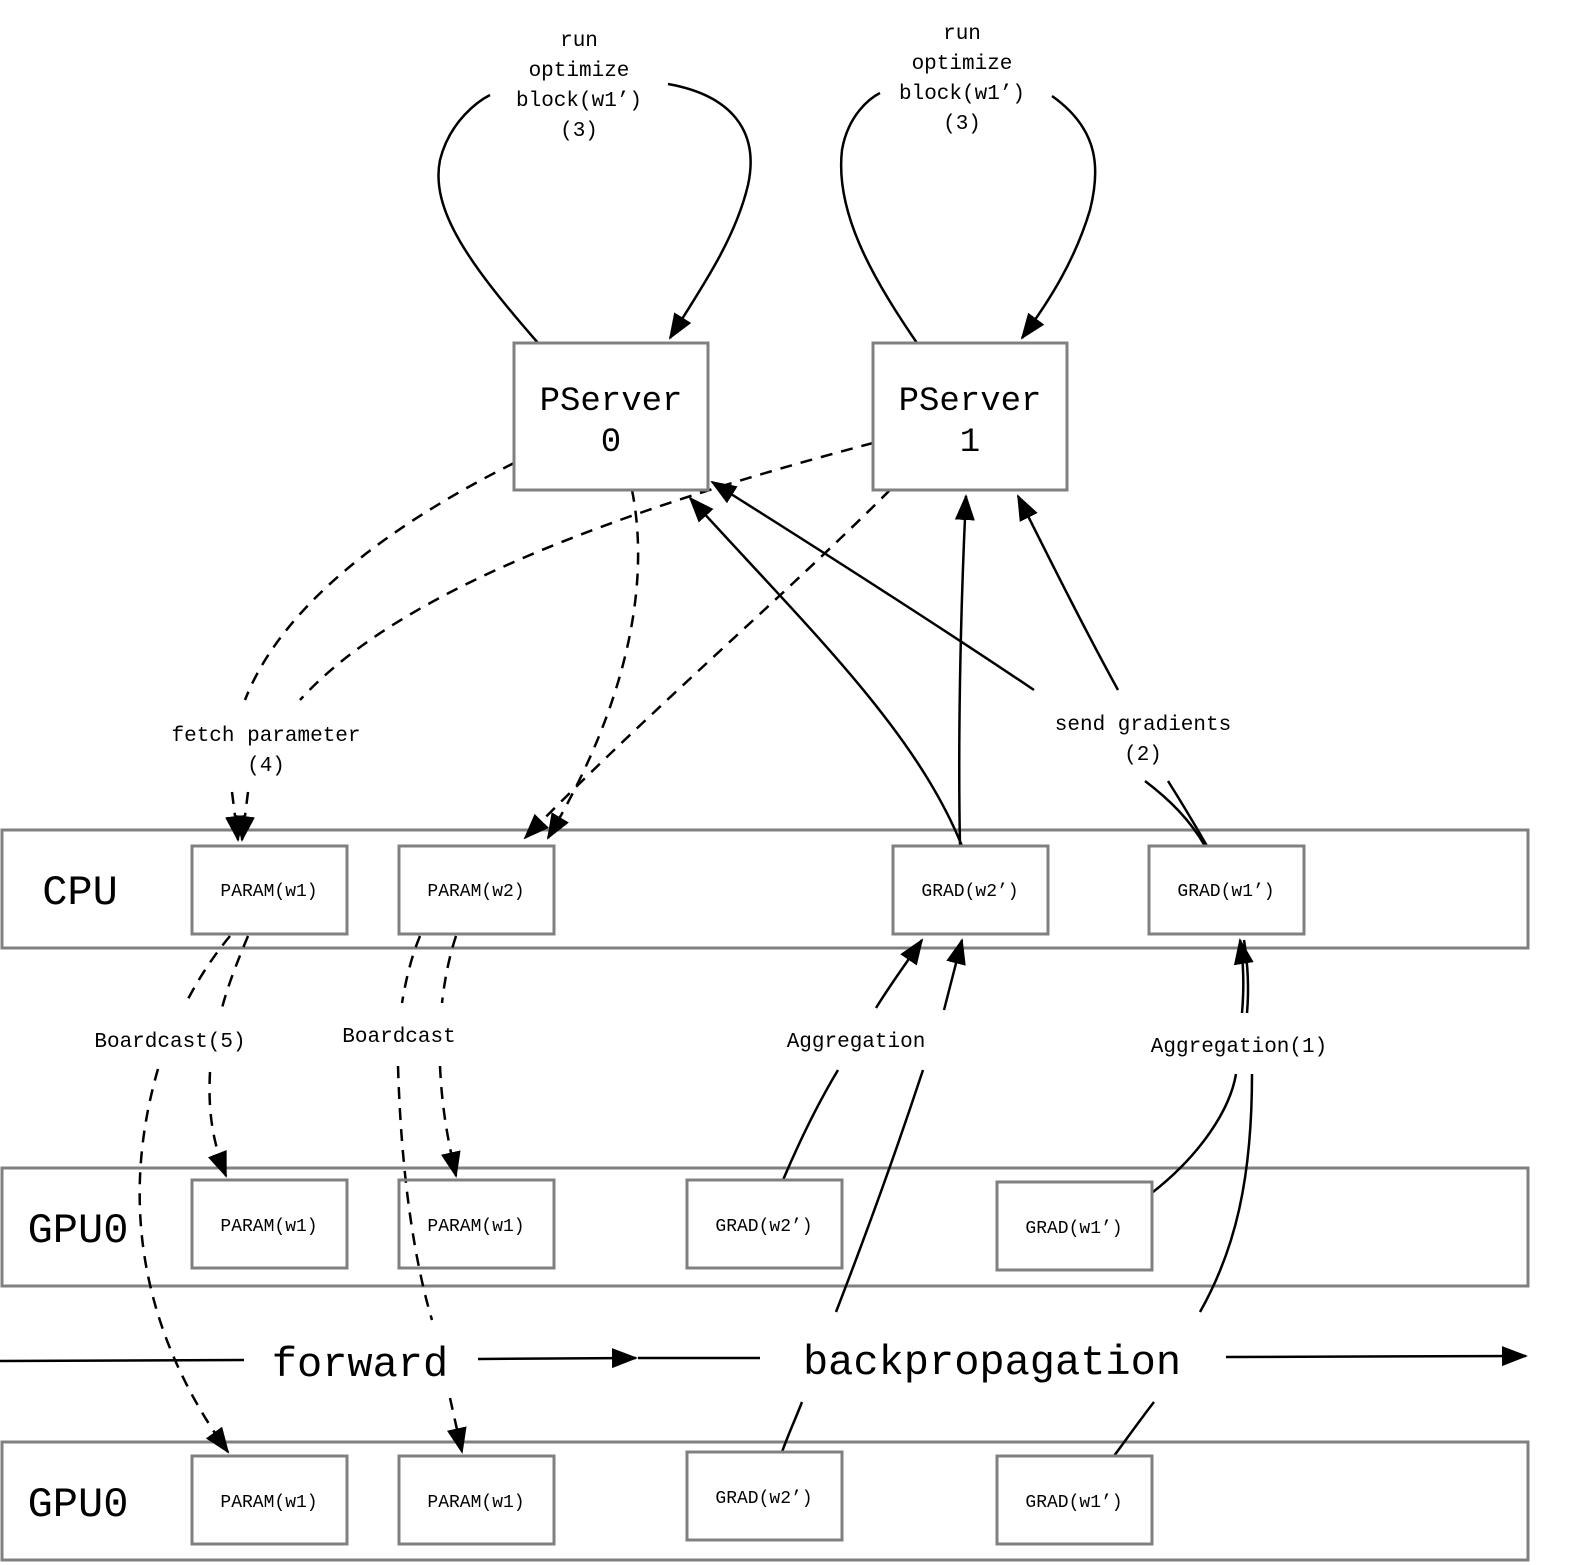  Describe the element at coordinates (78, 1231) in the screenshot. I see `gpu0-lane-1-label: GPU0` at that location.